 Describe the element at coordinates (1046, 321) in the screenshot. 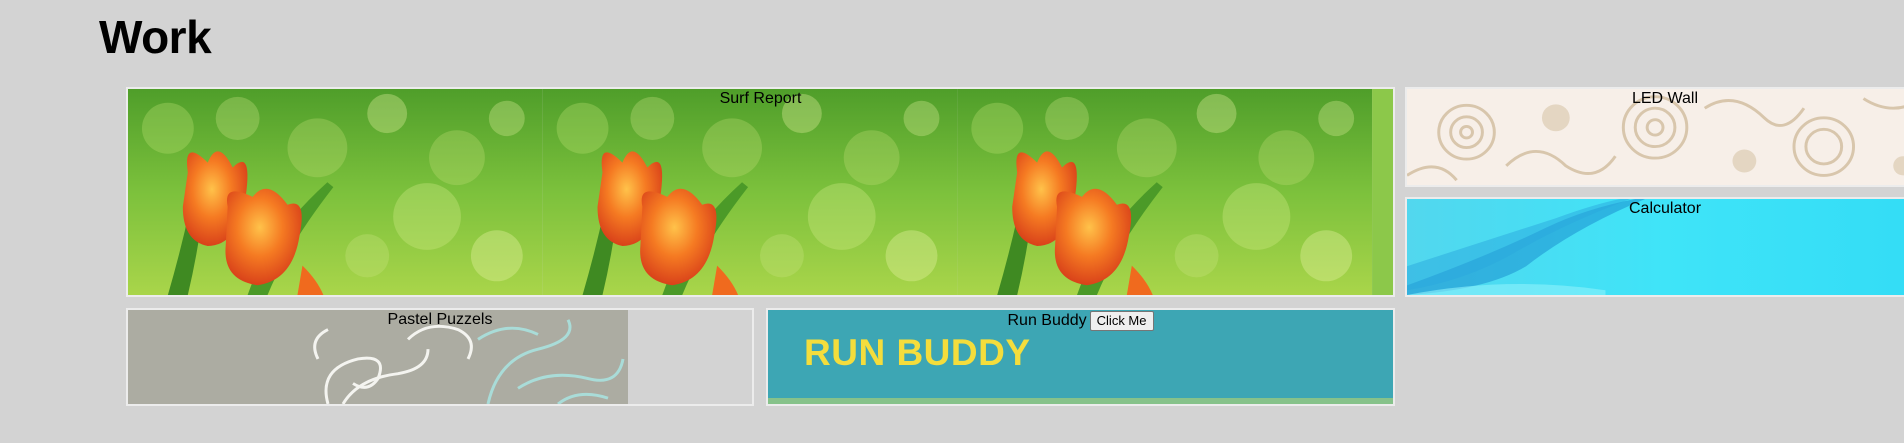

I see `run-buddy-title: Run Buddy` at that location.